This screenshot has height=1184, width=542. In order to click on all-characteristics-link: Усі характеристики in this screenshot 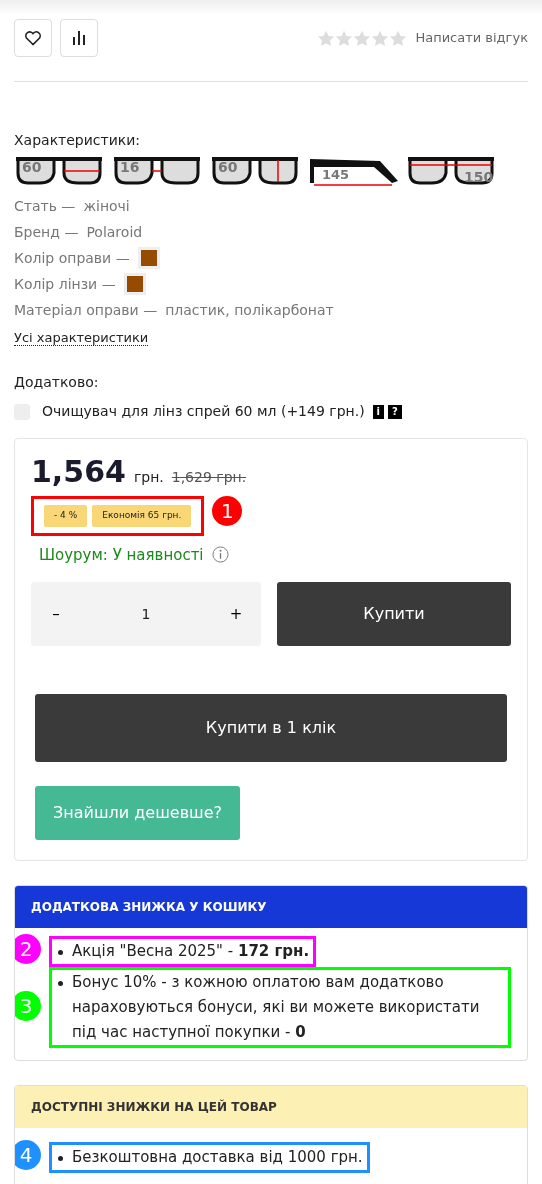, I will do `click(81, 338)`.